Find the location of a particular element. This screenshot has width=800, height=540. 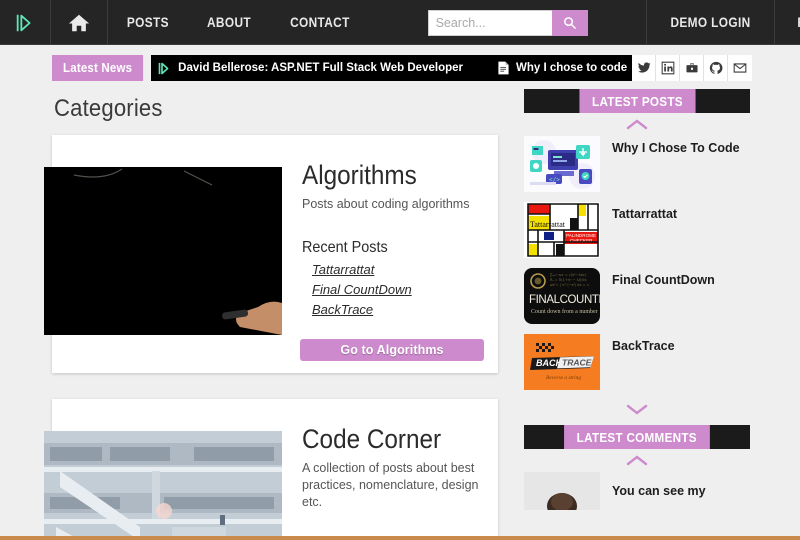

briefcase-icon is located at coordinates (691, 68).